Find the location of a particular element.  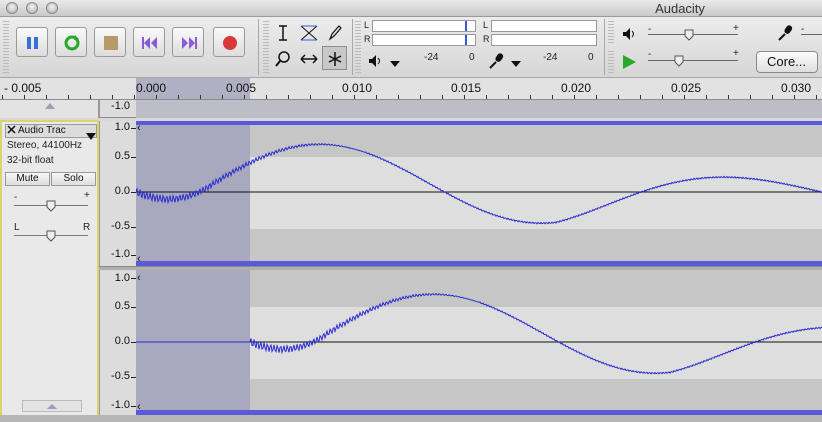

input-meter-tick: 0 is located at coordinates (591, 57).